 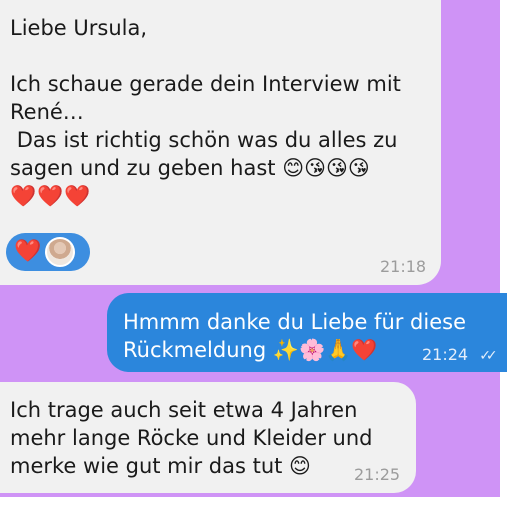 What do you see at coordinates (190, 168) in the screenshot?
I see `message-line: sagen und zu geben hast 😊😘😘😘` at bounding box center [190, 168].